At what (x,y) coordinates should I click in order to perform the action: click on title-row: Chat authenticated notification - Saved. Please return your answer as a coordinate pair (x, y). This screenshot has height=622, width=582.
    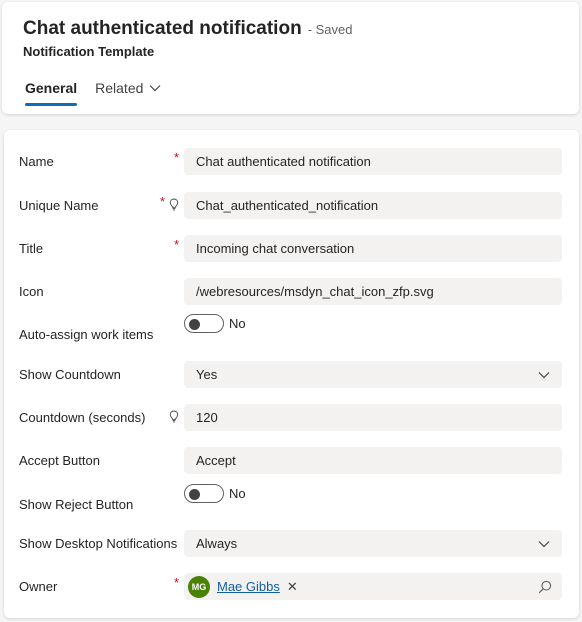
    Looking at the image, I should click on (188, 29).